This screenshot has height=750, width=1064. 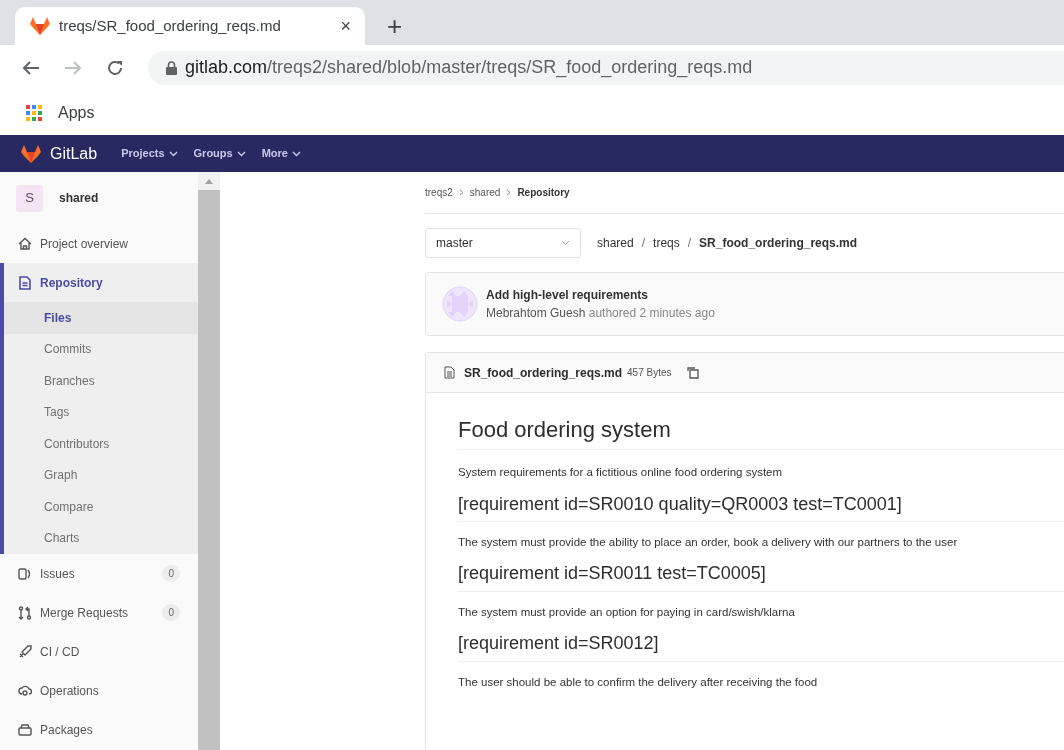 I want to click on file-icon, so click(x=449, y=372).